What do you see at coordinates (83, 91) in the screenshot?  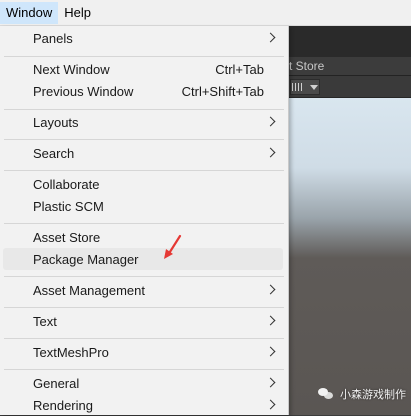 I see `menu-item-label: Previous Window` at bounding box center [83, 91].